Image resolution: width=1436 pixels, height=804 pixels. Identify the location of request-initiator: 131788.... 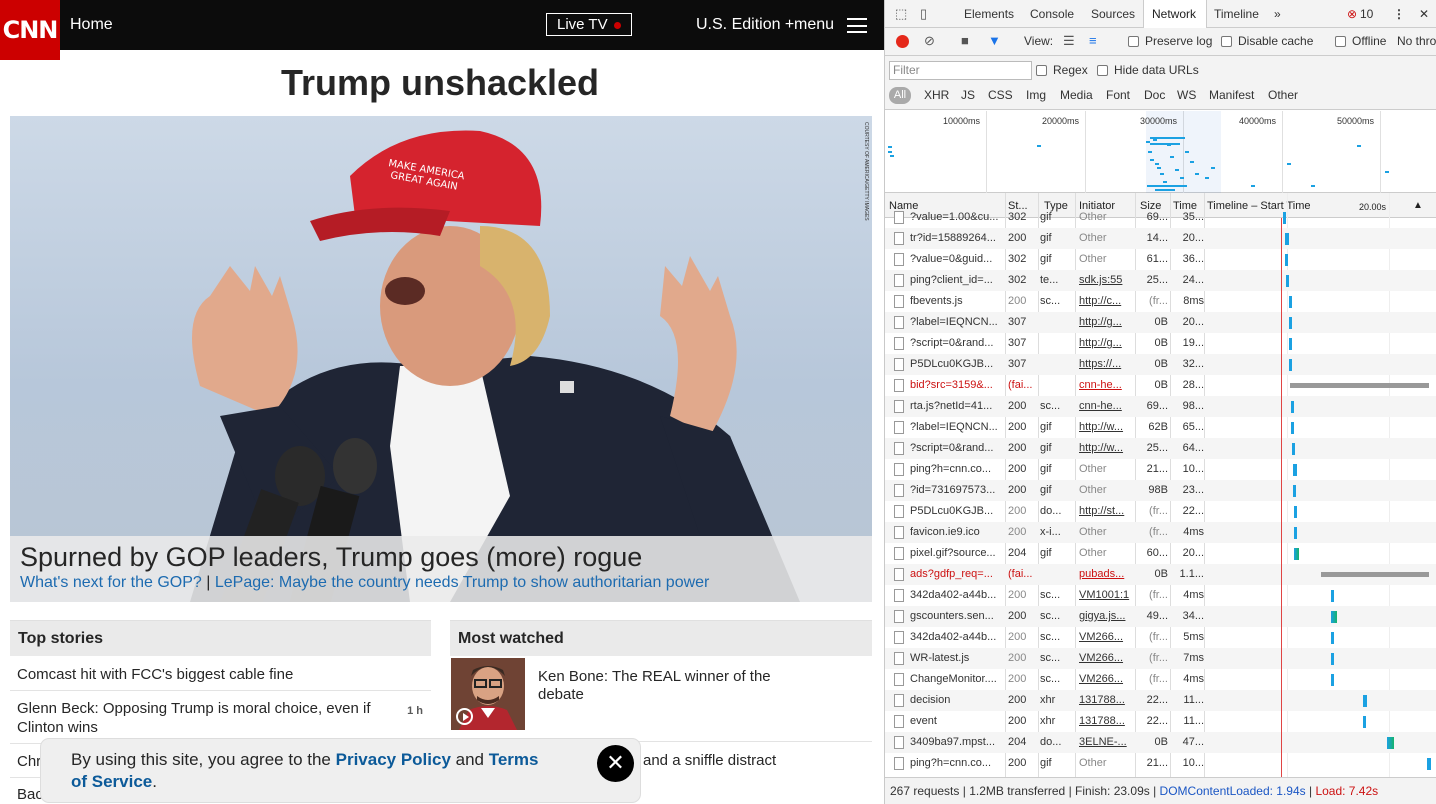
(1106, 721).